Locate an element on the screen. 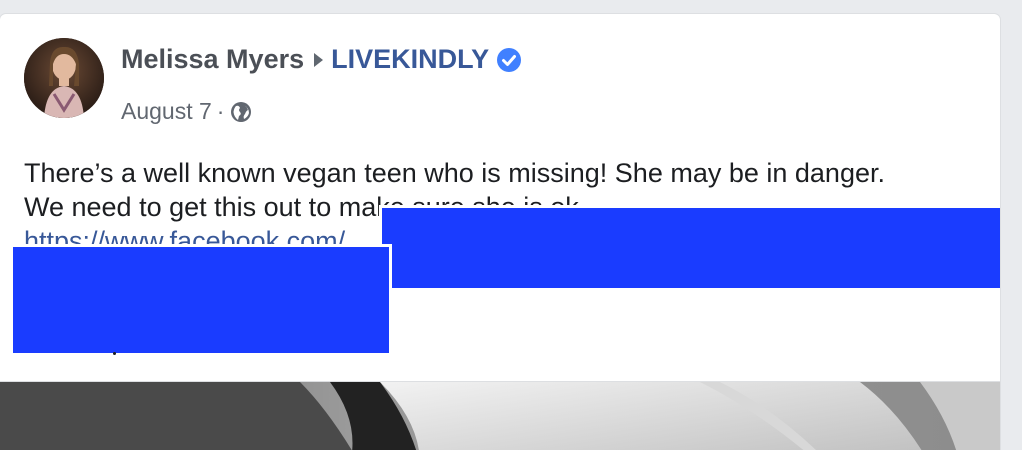 The width and height of the screenshot is (1022, 450). post-photo is located at coordinates (500, 416).